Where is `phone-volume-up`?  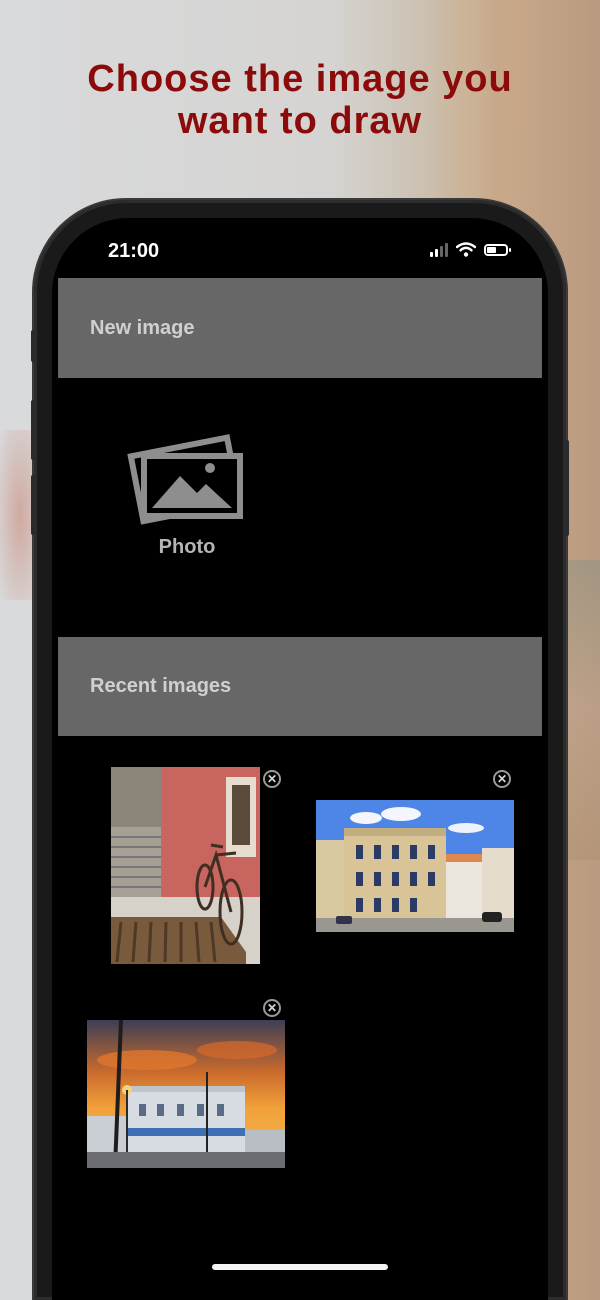
phone-volume-up is located at coordinates (33, 430).